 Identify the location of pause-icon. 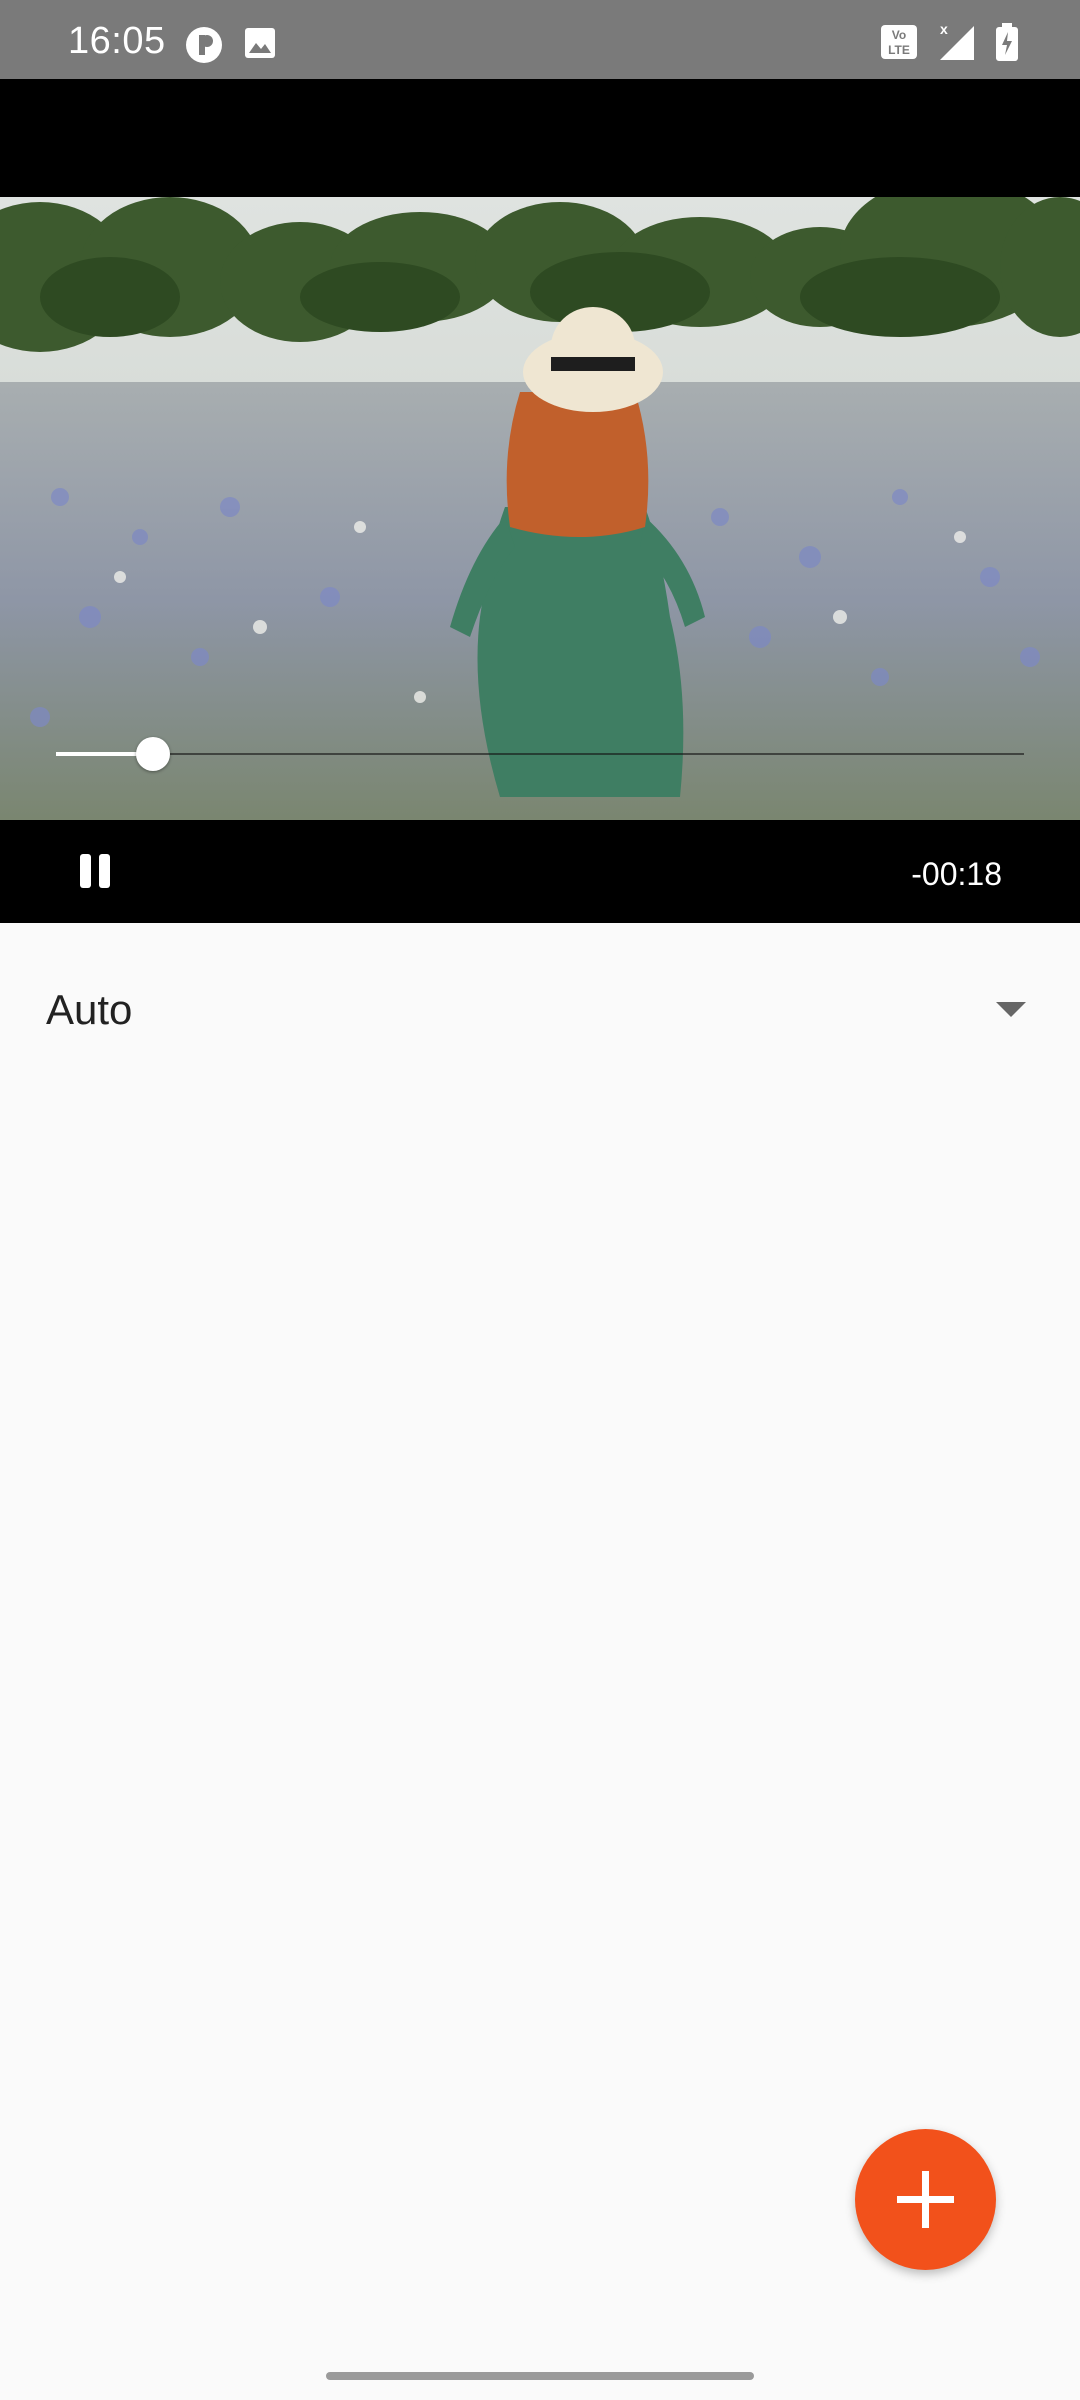
(85, 871).